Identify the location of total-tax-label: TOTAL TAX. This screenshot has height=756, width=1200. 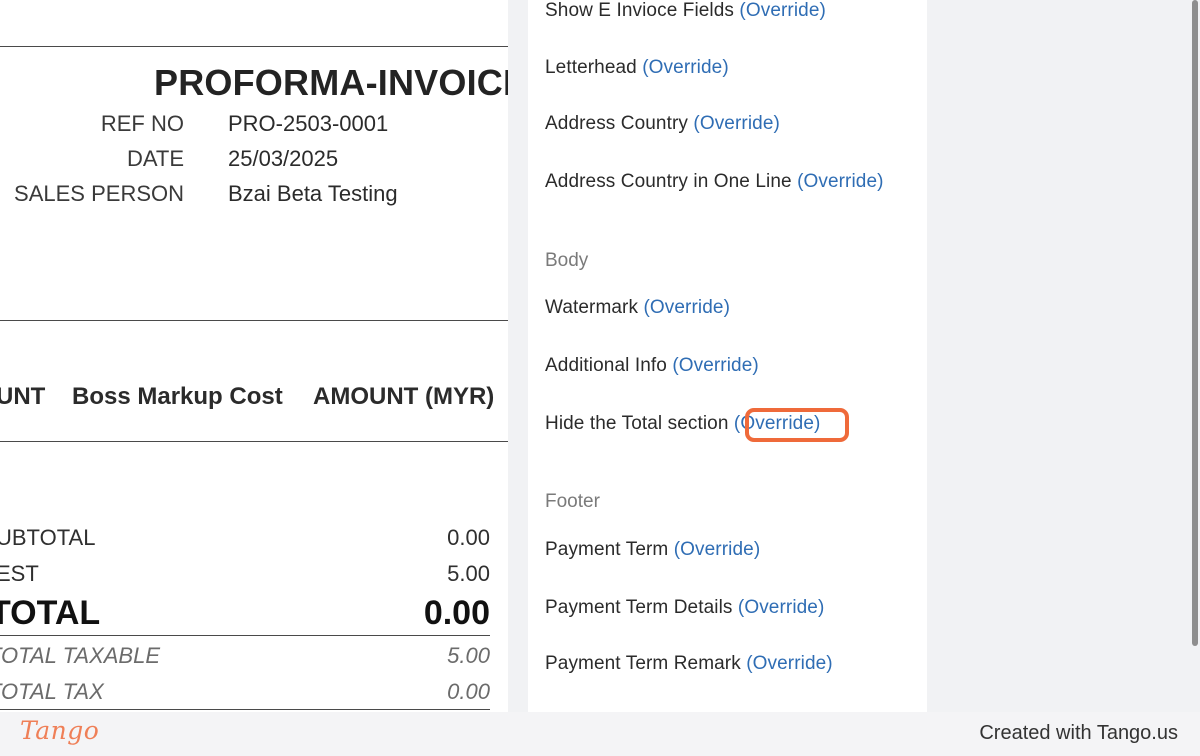
(52, 691).